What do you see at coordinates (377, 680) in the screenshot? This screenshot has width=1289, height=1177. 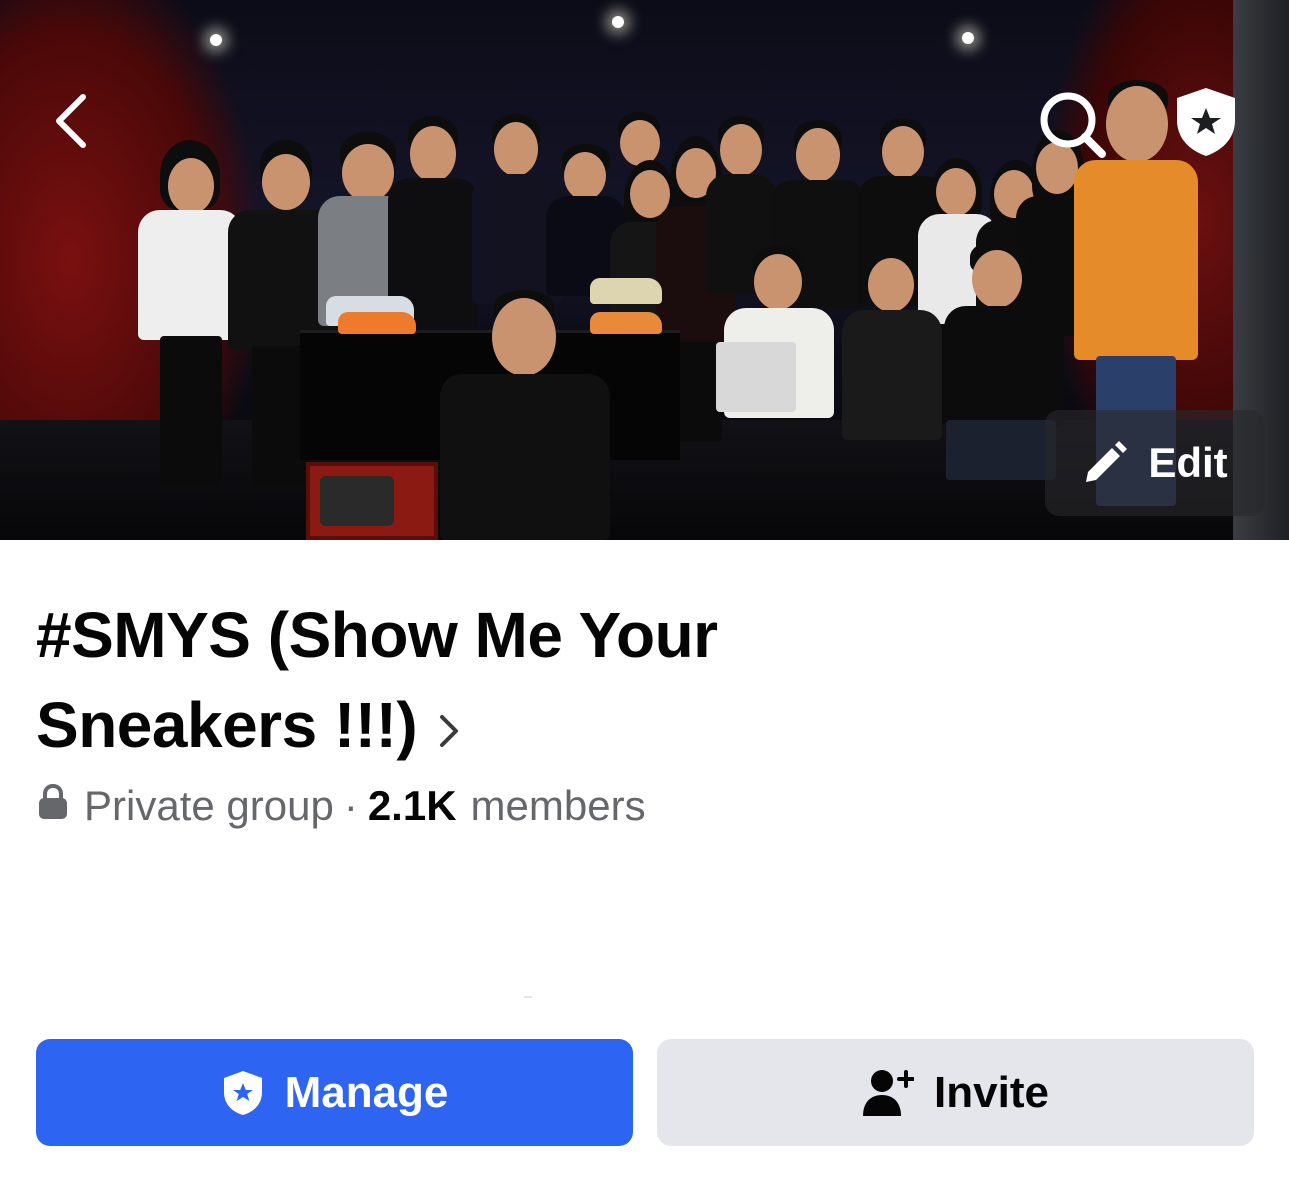 I see `group-name-text: #SMYS (Show Me Your Sneakers !!!)` at bounding box center [377, 680].